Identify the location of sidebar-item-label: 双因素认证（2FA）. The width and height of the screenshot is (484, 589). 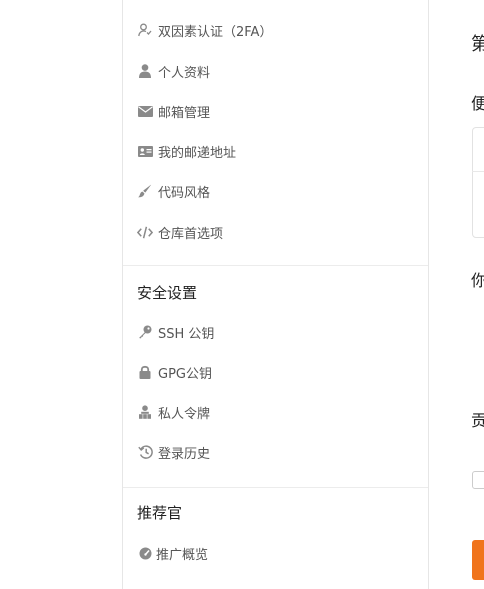
(215, 32).